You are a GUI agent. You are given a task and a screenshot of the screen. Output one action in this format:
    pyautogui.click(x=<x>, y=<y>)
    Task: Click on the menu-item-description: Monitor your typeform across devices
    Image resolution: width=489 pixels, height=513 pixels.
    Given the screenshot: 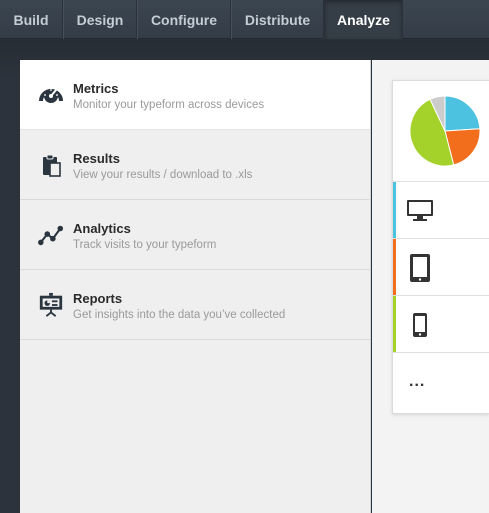 What is the action you would take?
    pyautogui.click(x=169, y=105)
    